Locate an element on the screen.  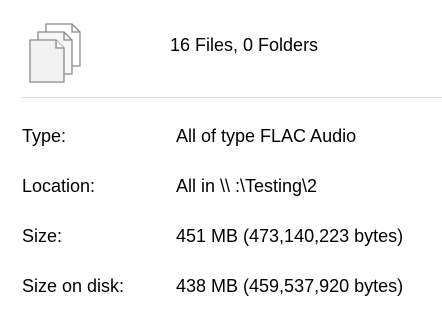
property-row-size: Size: 451 MB (473,140,223 bytes) is located at coordinates (221, 236).